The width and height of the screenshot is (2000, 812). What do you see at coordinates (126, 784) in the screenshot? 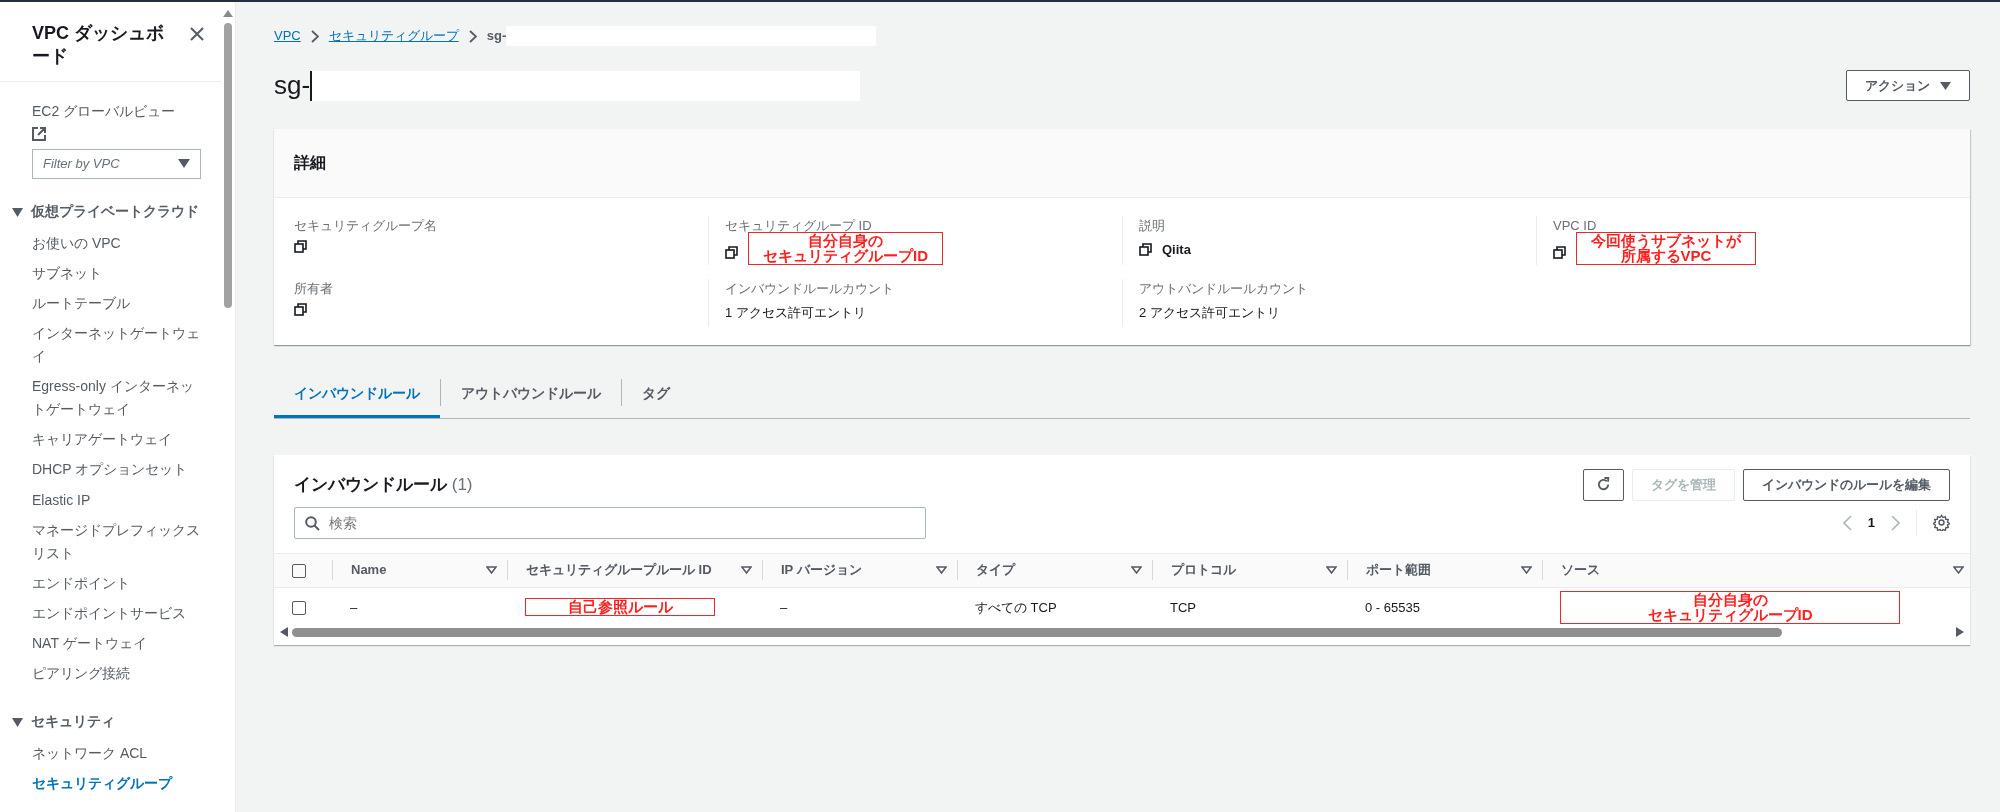
I see `nav-link: セキュリティグループ` at bounding box center [126, 784].